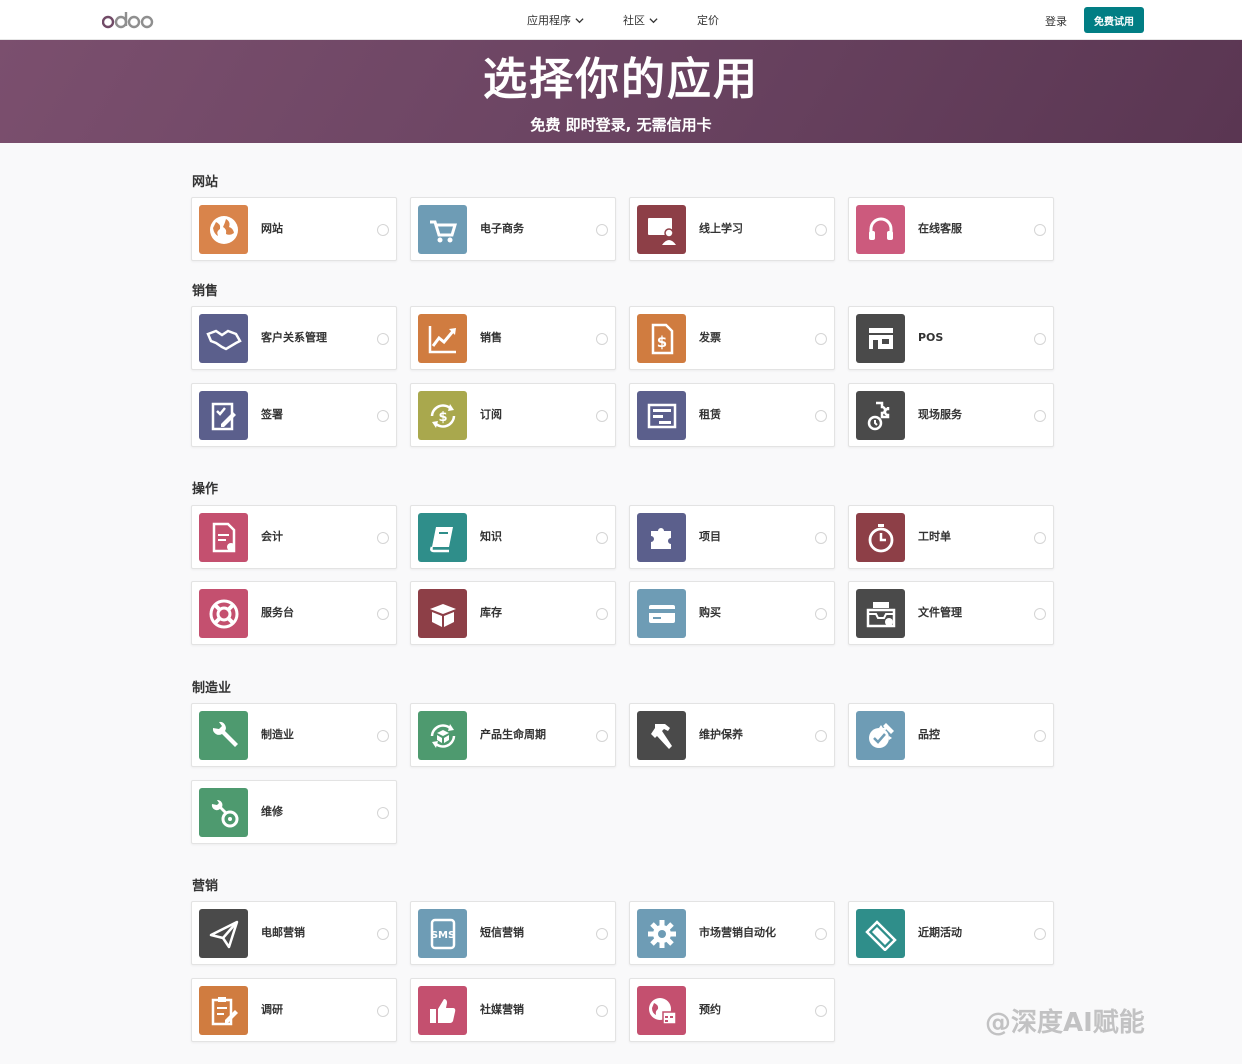  What do you see at coordinates (732, 933) in the screenshot?
I see `app-card-marketing-automation: 市场营销自动化` at bounding box center [732, 933].